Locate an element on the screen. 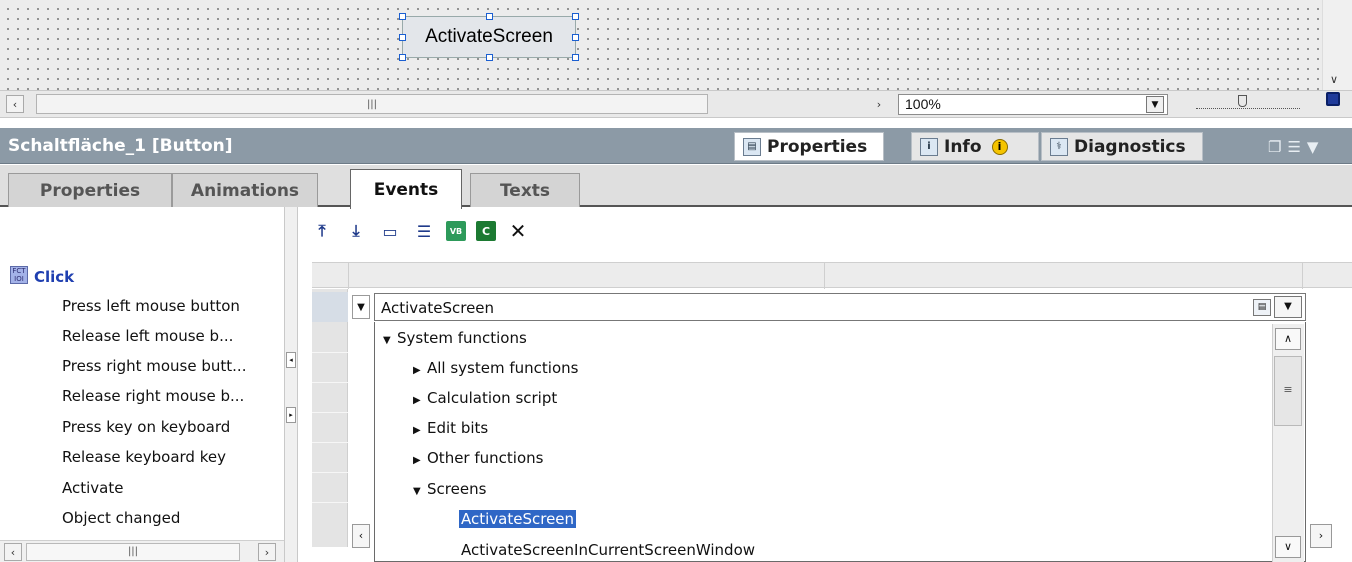  tree-node-screens: ▼ Screens is located at coordinates (449, 489).